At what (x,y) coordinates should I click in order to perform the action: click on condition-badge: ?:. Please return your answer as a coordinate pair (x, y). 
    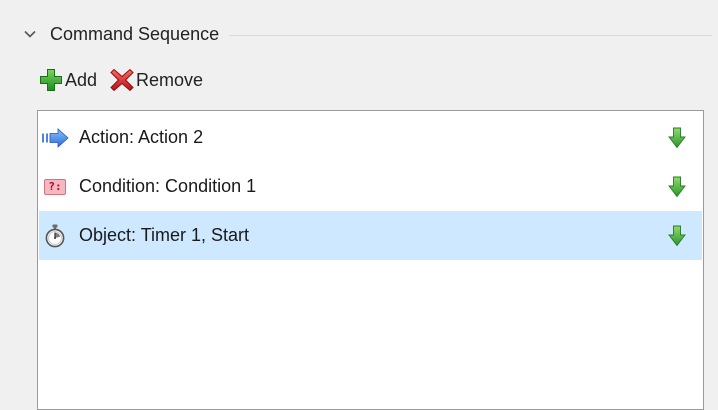
    Looking at the image, I should click on (55, 186).